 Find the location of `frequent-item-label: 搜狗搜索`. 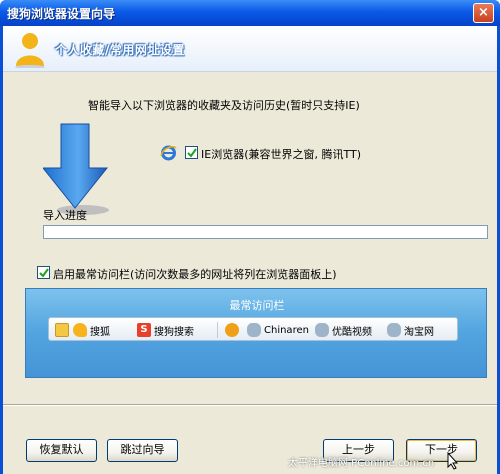

frequent-item-label: 搜狗搜索 is located at coordinates (174, 332).